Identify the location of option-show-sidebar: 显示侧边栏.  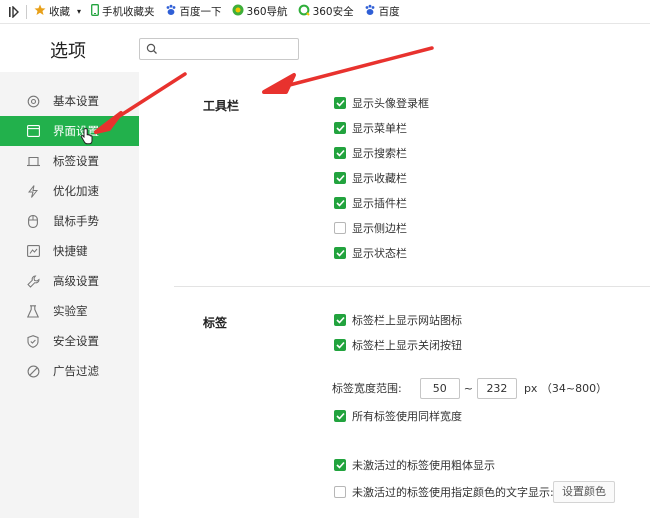
(370, 228).